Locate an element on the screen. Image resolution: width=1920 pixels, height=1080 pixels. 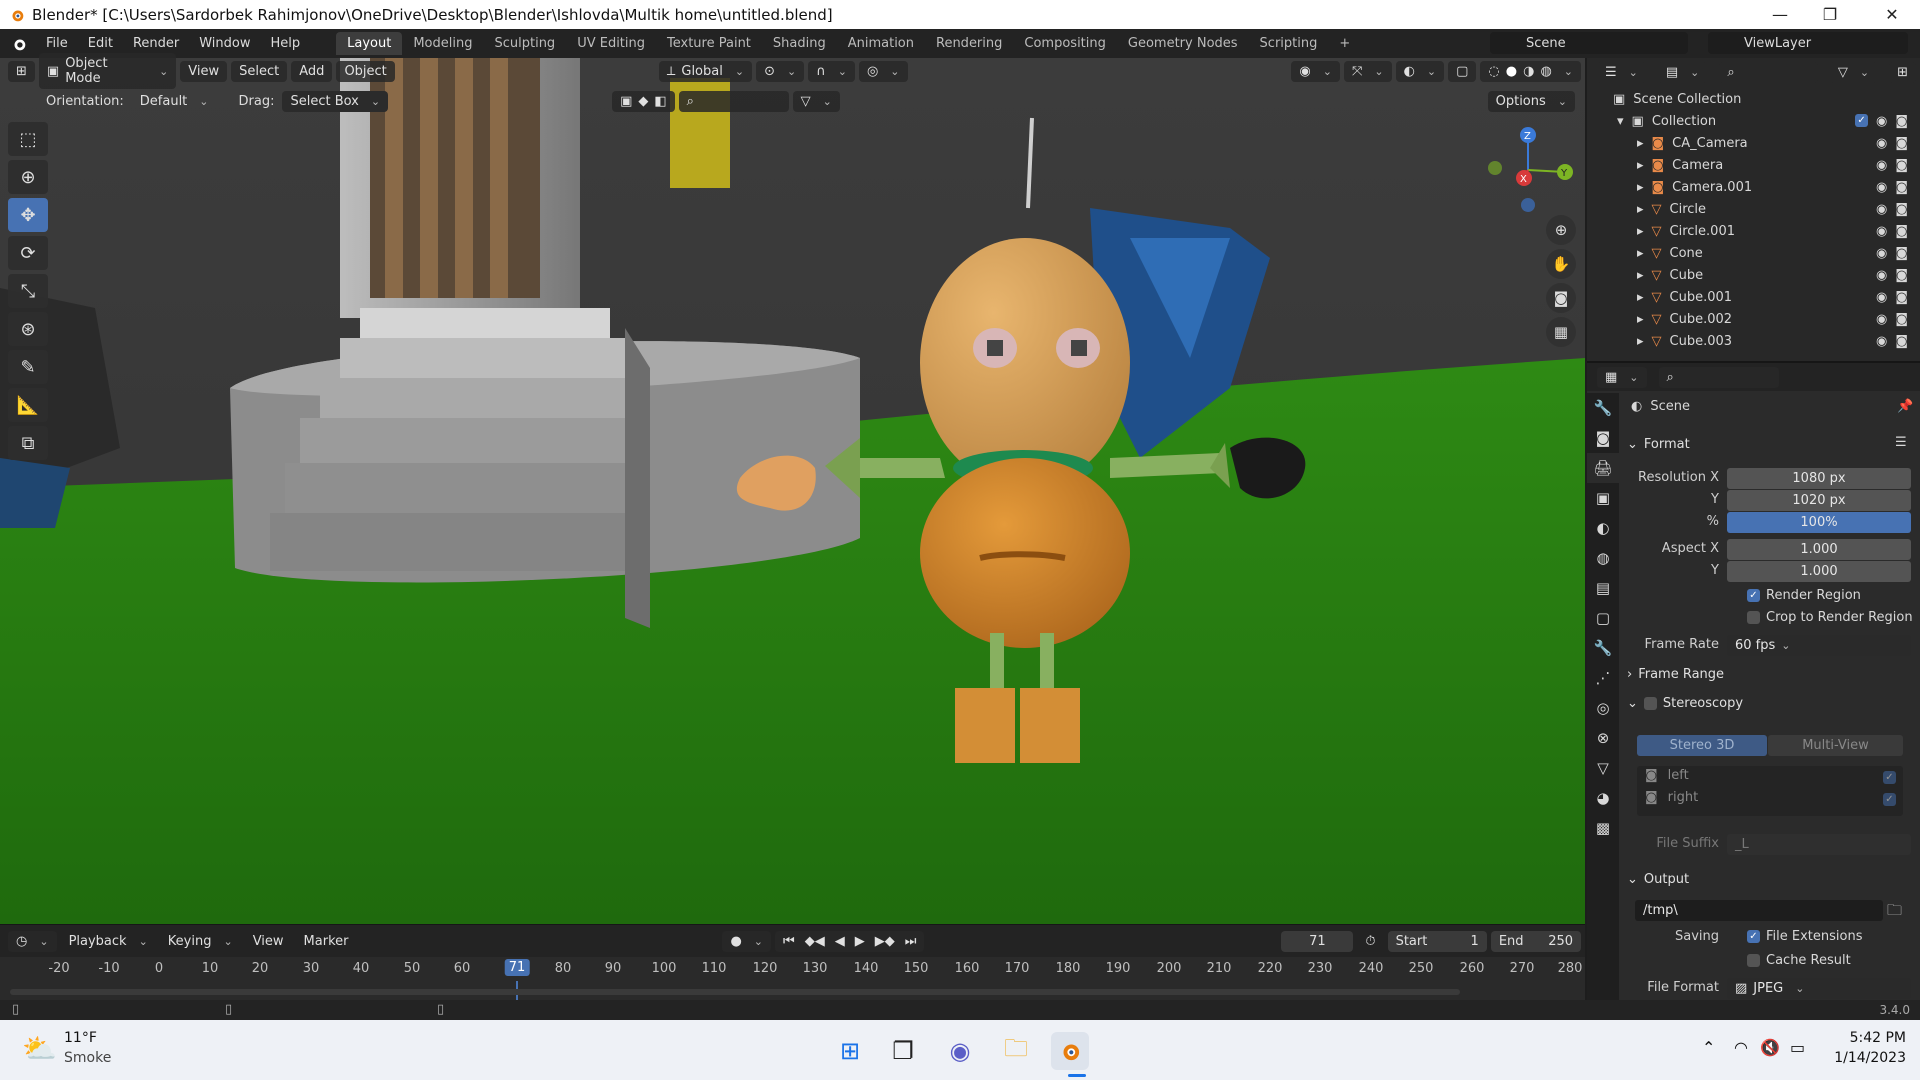
object-filter-icons: ▣ ◆ ◧ is located at coordinates (643, 101).